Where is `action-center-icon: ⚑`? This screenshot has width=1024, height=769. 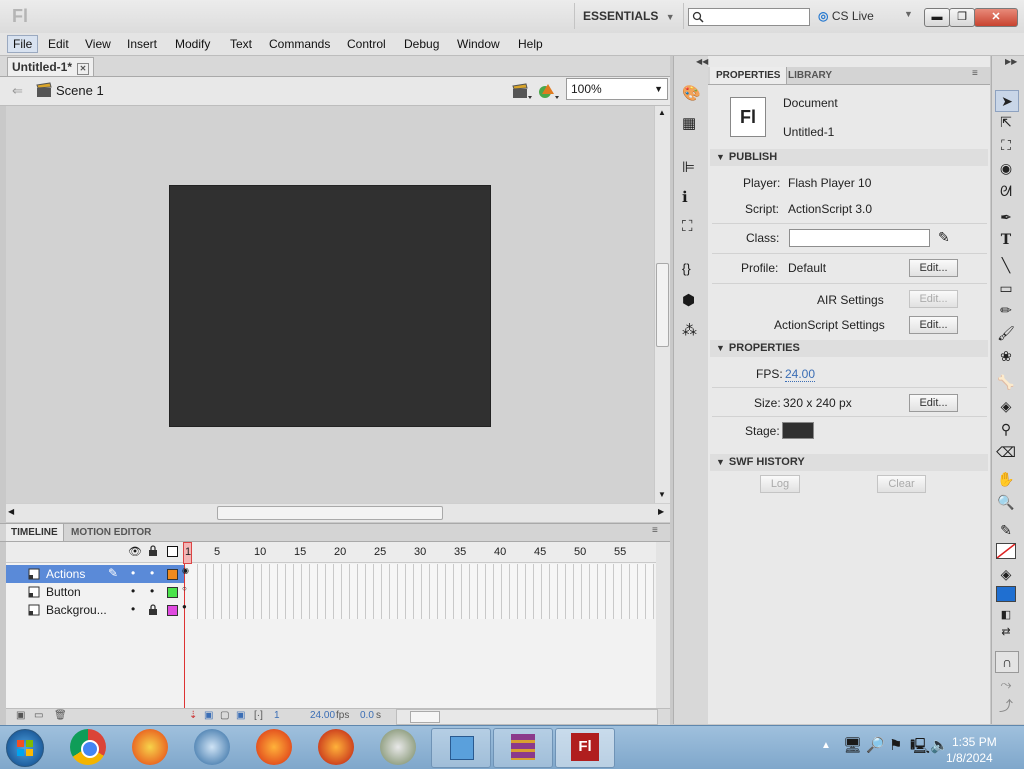 action-center-icon: ⚑ is located at coordinates (895, 745).